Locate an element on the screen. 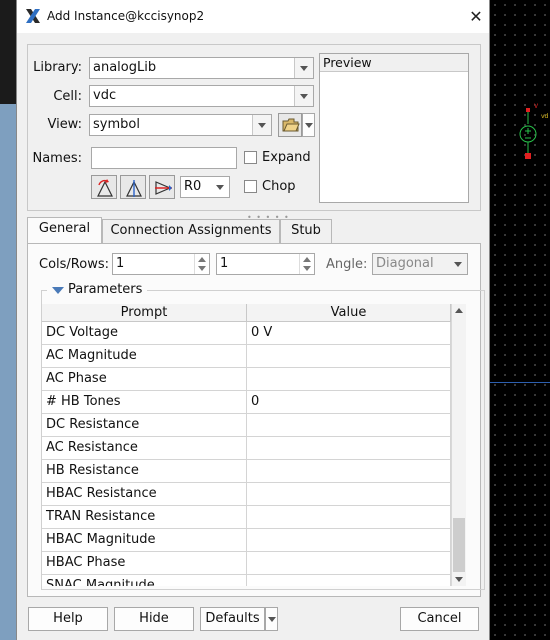 Image resolution: width=550 pixels, height=640 pixels. window-title: Add Instance@kccisynop2 is located at coordinates (126, 16).